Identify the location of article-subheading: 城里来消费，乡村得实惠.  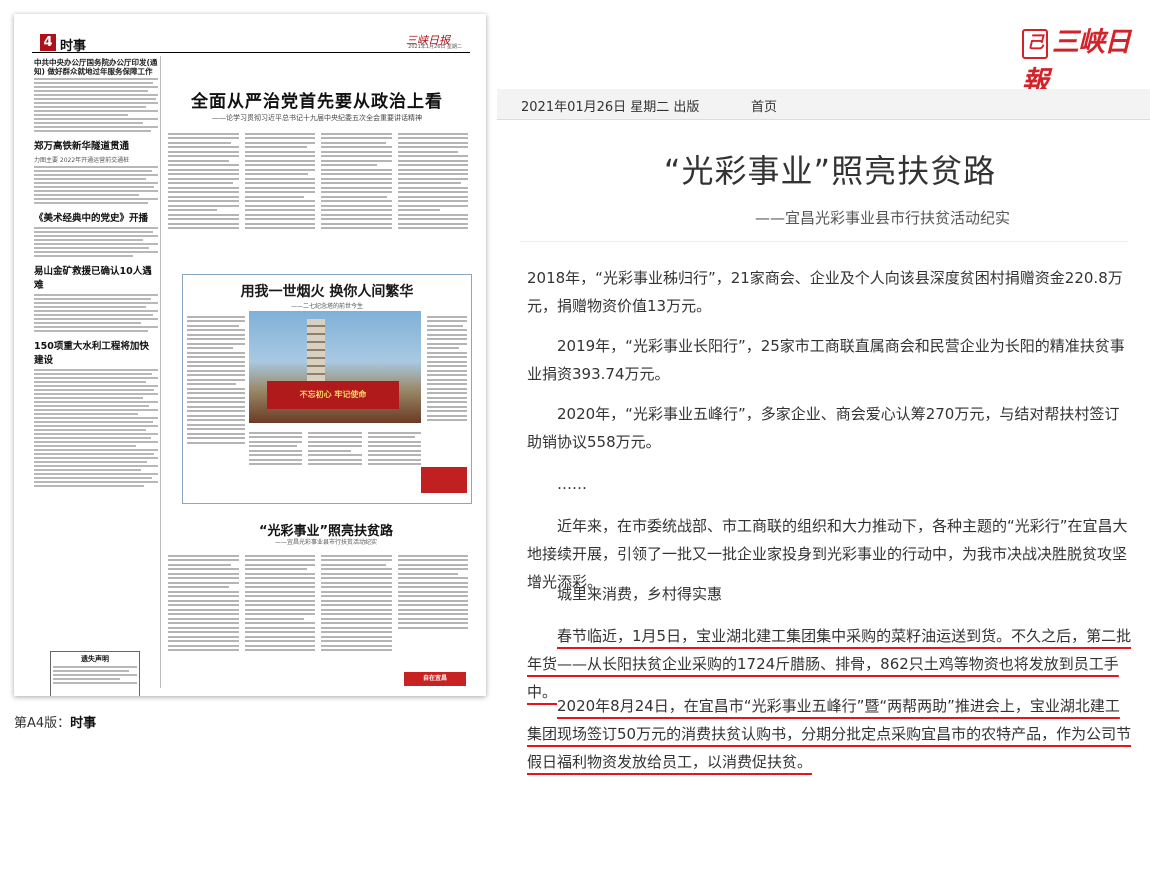
(640, 594).